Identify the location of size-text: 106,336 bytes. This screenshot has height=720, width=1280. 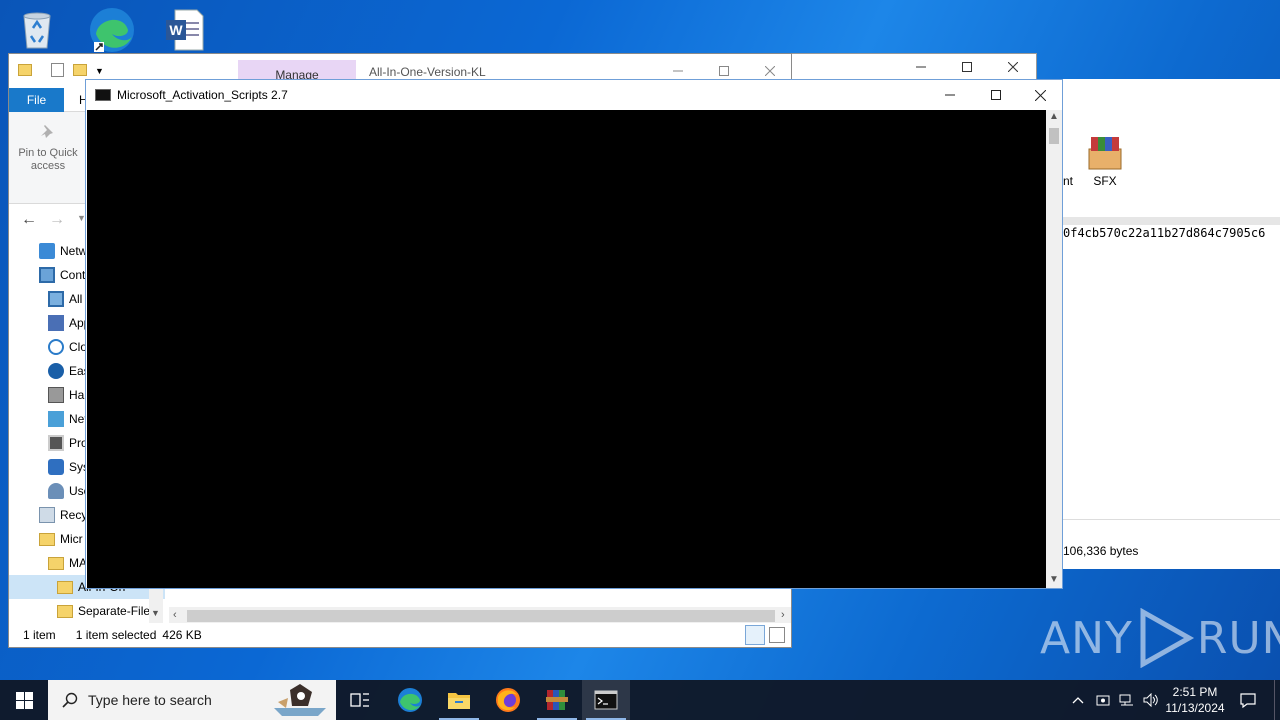
(1101, 551).